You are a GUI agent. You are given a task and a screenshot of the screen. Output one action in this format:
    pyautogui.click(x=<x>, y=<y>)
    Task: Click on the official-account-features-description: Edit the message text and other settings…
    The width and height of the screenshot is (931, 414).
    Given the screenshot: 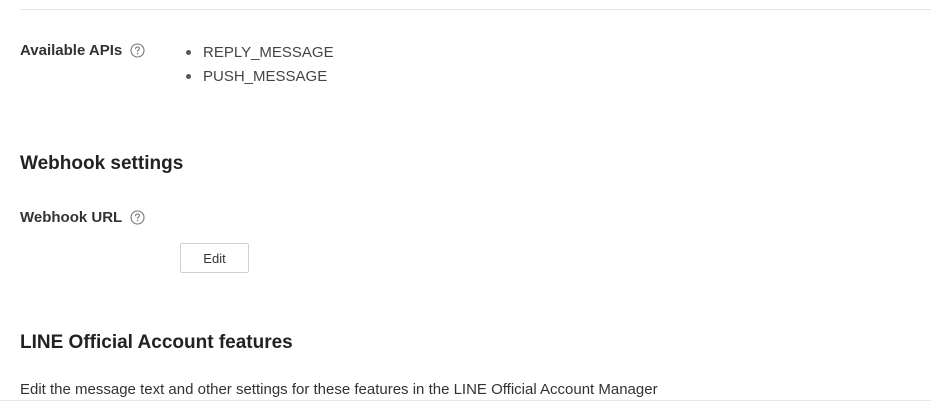 What is the action you would take?
    pyautogui.click(x=339, y=389)
    